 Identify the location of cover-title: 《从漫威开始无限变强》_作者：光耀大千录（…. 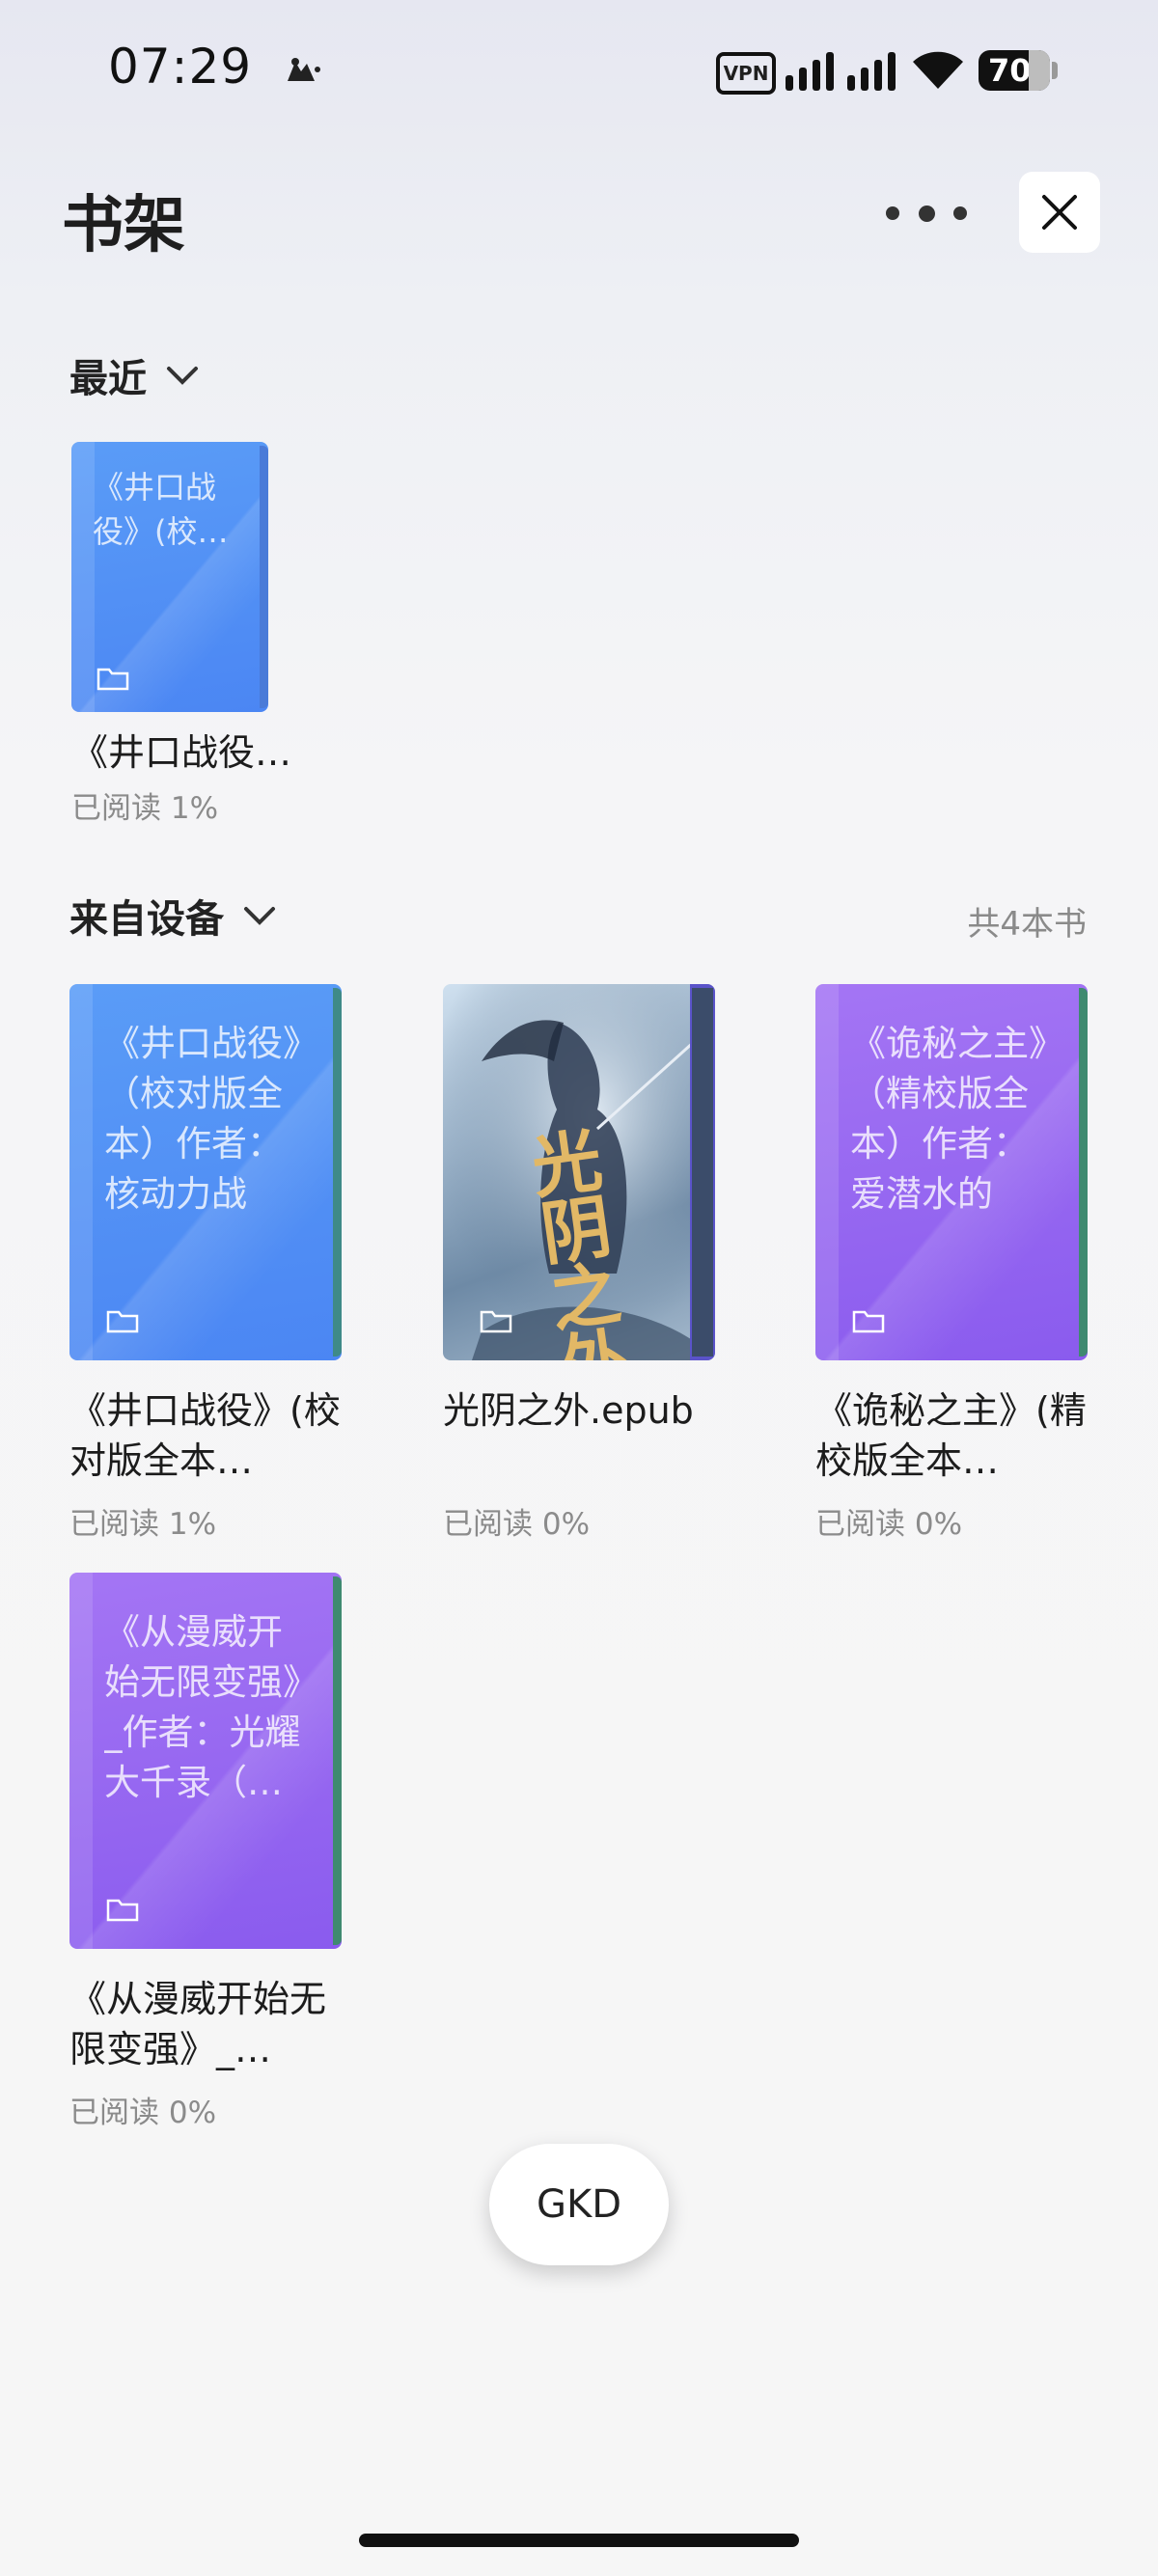
(202, 1707).